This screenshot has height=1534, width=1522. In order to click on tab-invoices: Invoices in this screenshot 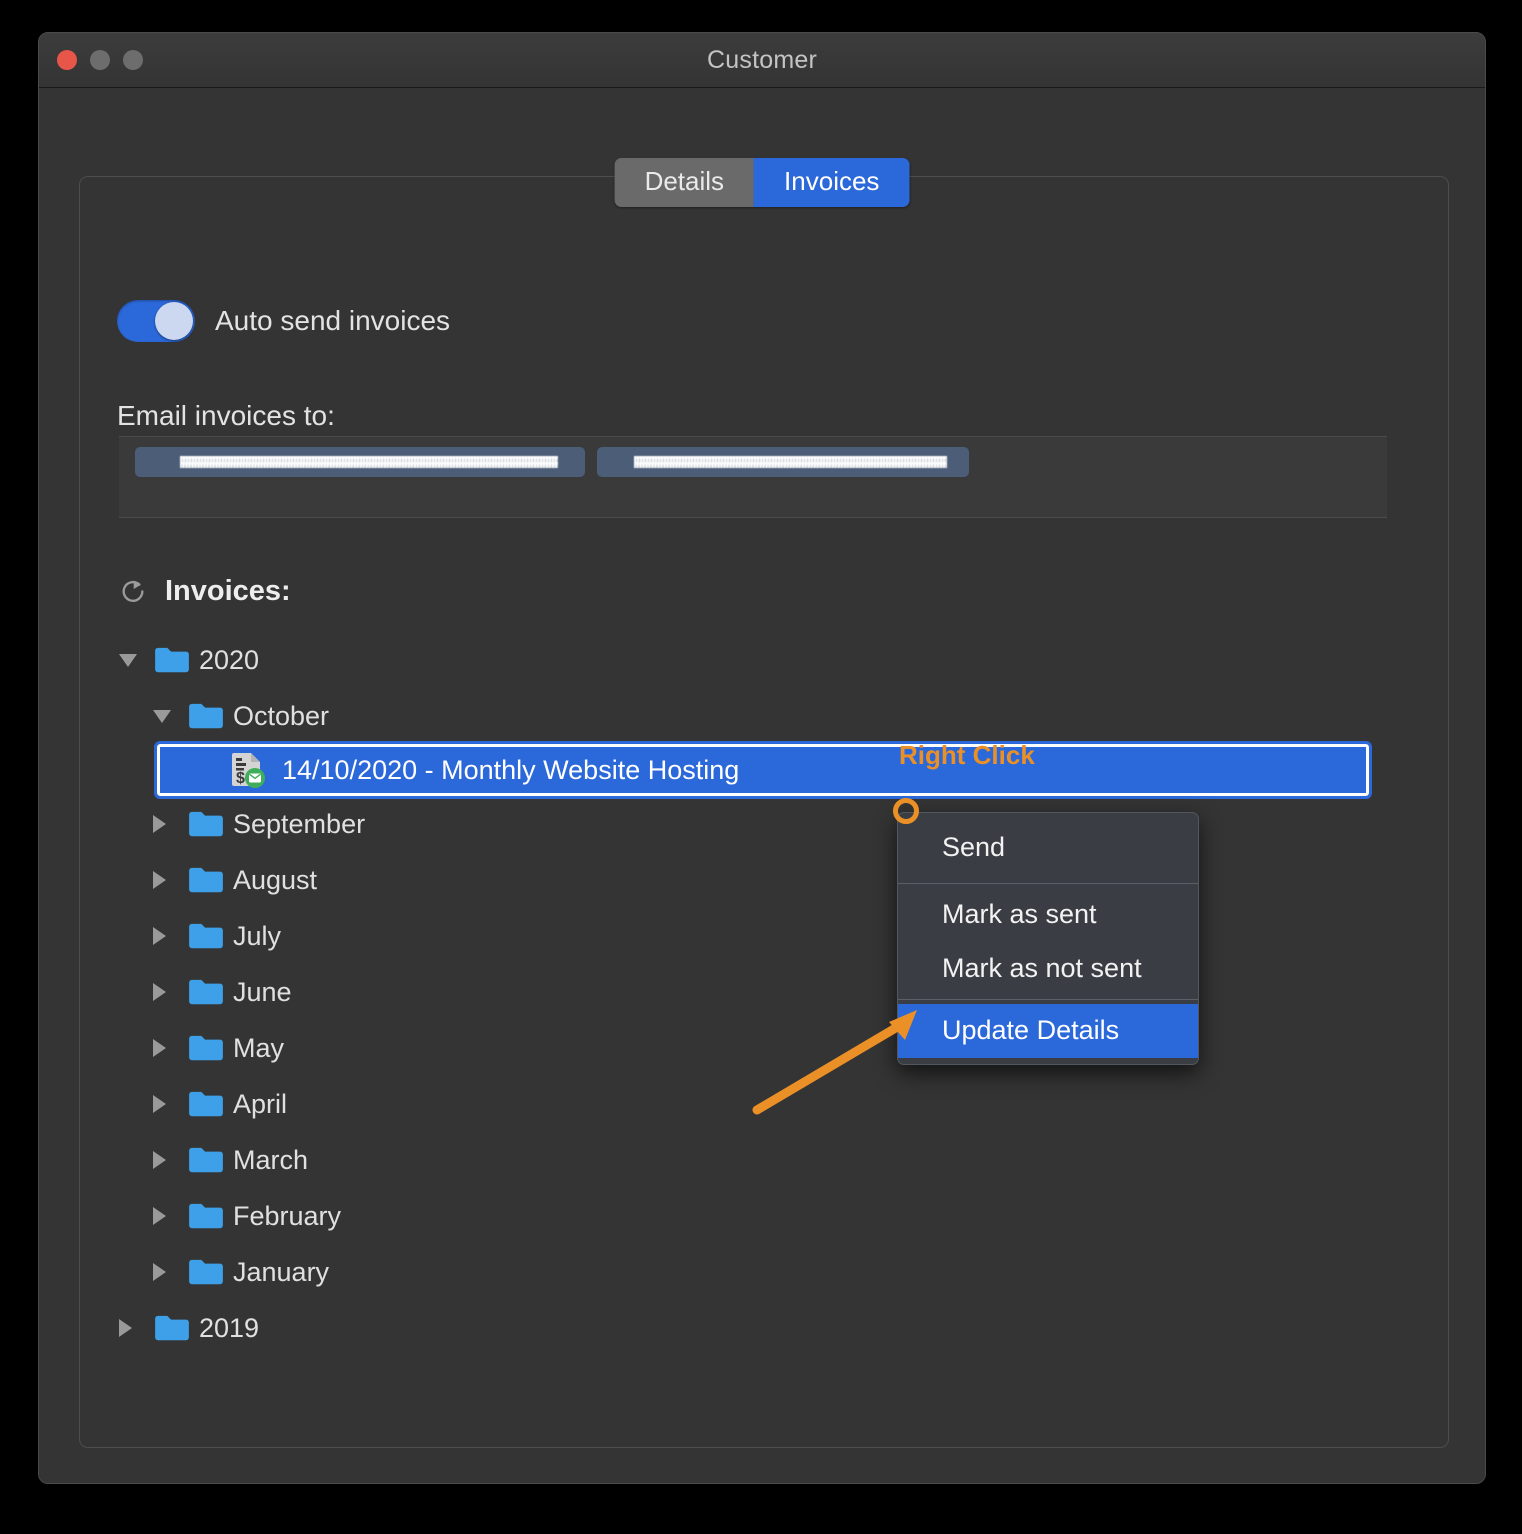, I will do `click(832, 182)`.